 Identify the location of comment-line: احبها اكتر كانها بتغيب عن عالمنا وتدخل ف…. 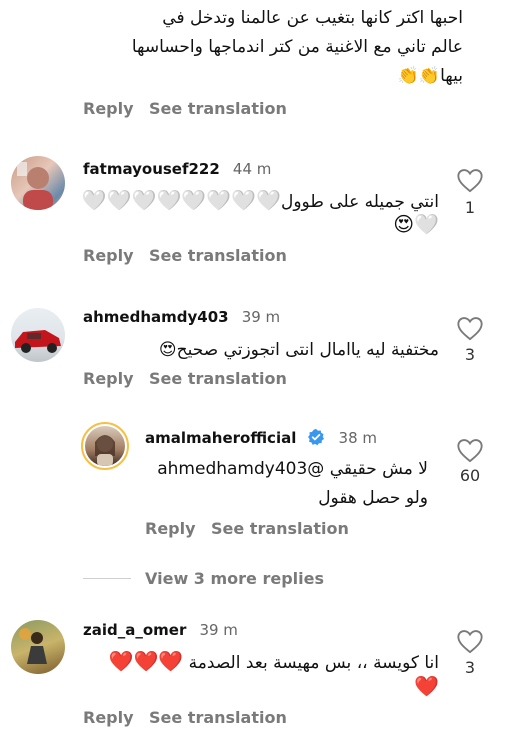
(312, 18).